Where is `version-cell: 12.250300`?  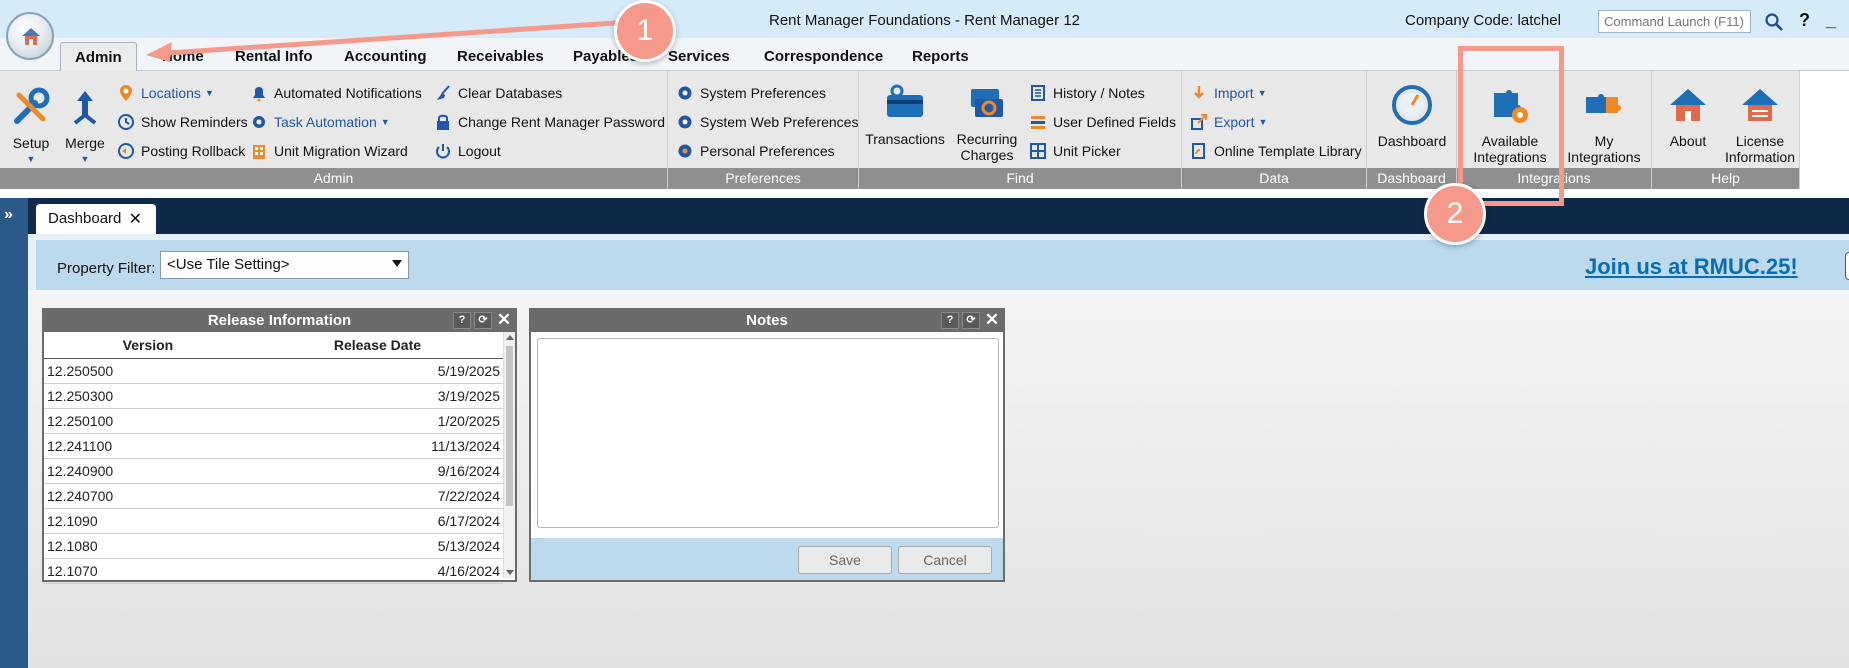
version-cell: 12.250300 is located at coordinates (148, 396).